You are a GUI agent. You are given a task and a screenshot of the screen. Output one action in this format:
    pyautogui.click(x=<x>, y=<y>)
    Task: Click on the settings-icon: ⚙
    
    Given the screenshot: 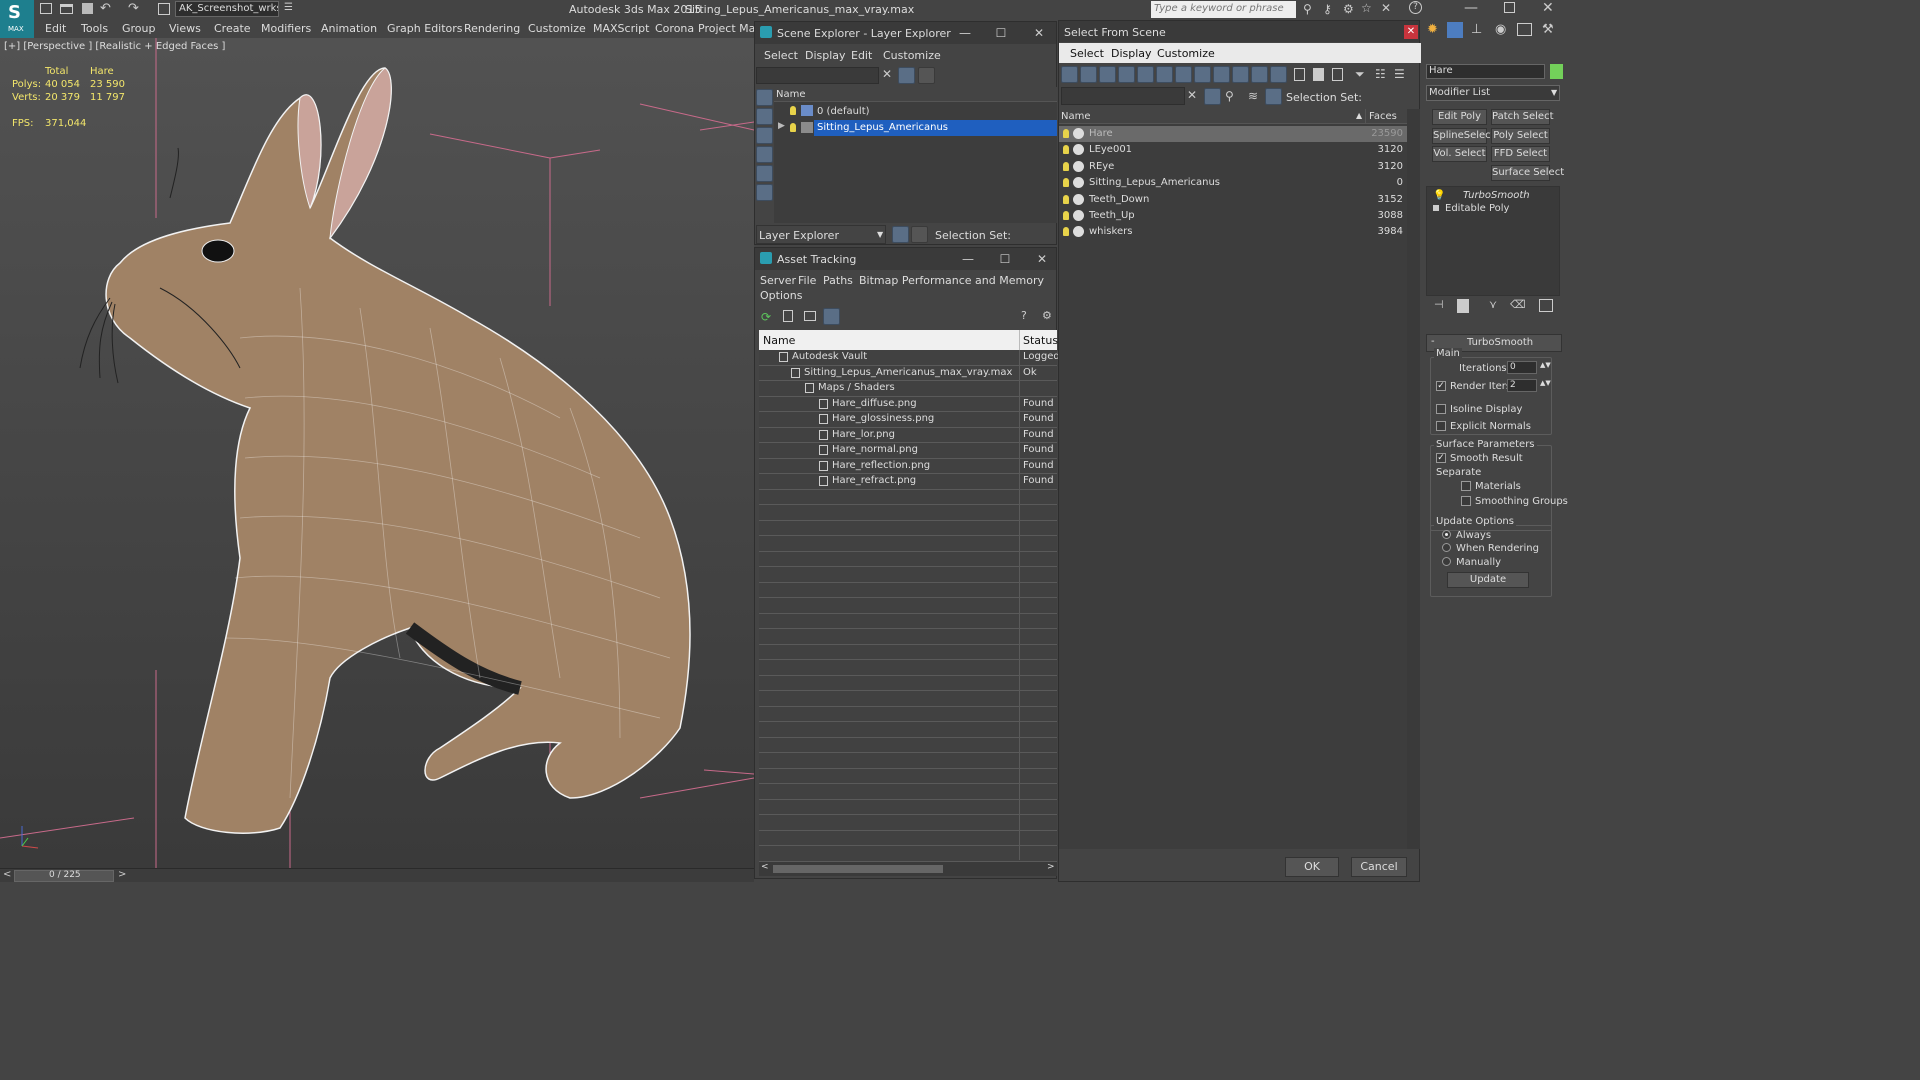 What is the action you would take?
    pyautogui.click(x=1047, y=315)
    